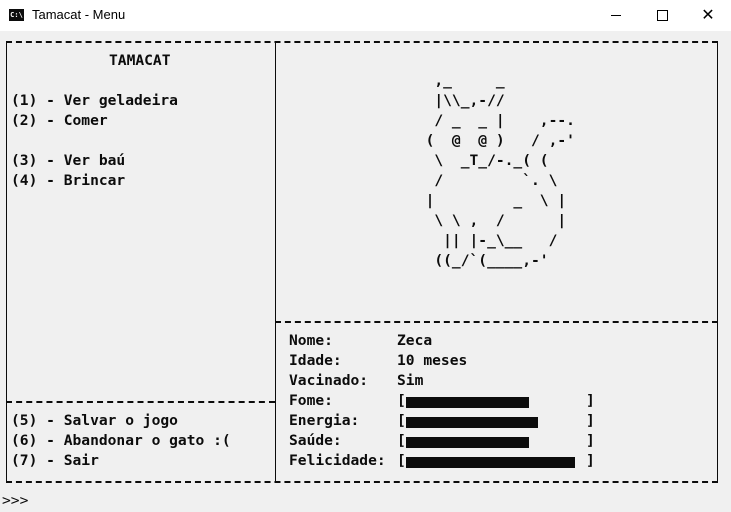  I want to click on frame-bottom-border, so click(362, 482).